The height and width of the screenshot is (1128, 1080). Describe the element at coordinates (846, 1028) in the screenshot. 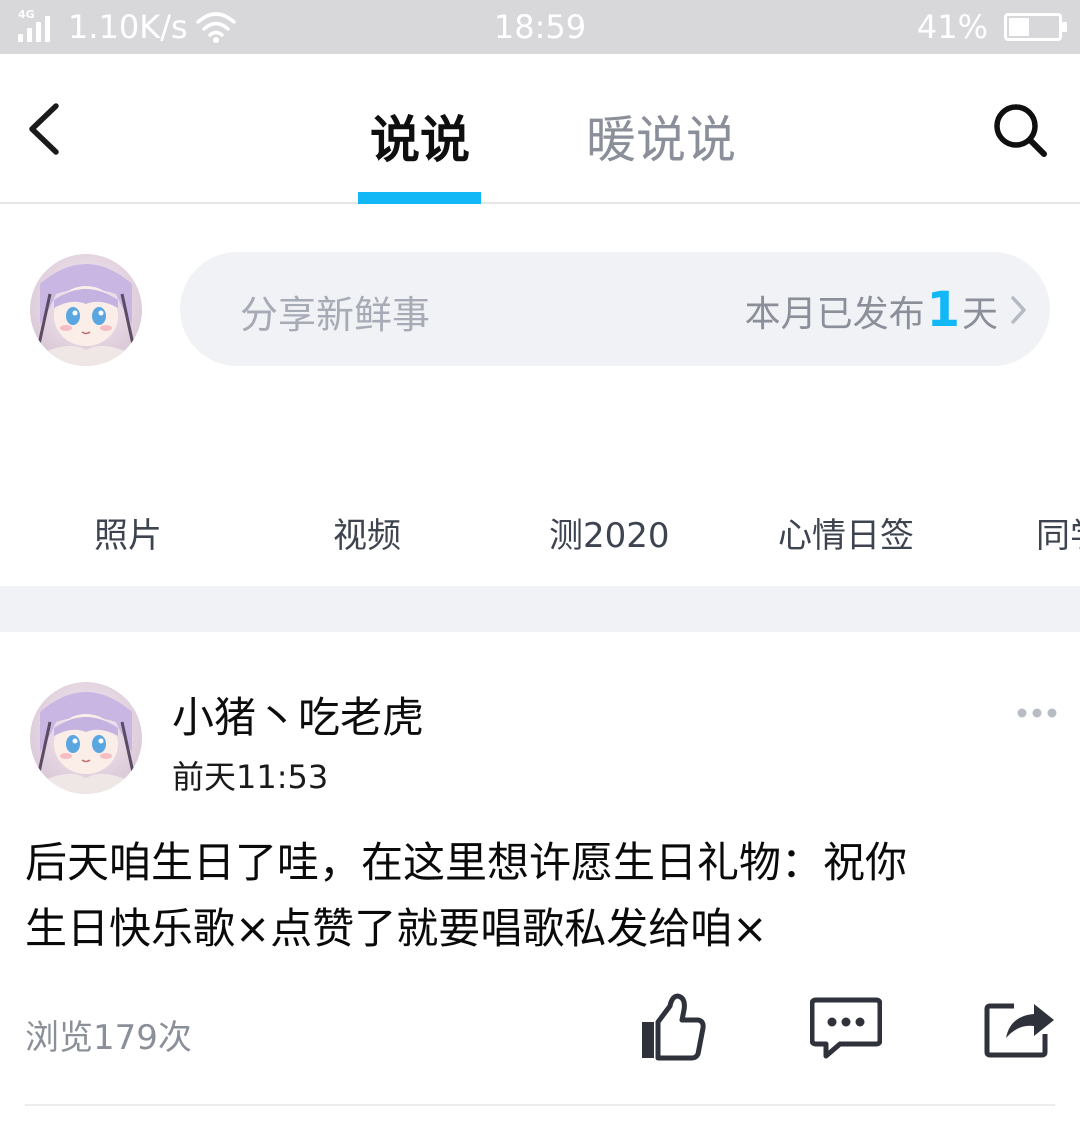

I see `comment-icon` at that location.